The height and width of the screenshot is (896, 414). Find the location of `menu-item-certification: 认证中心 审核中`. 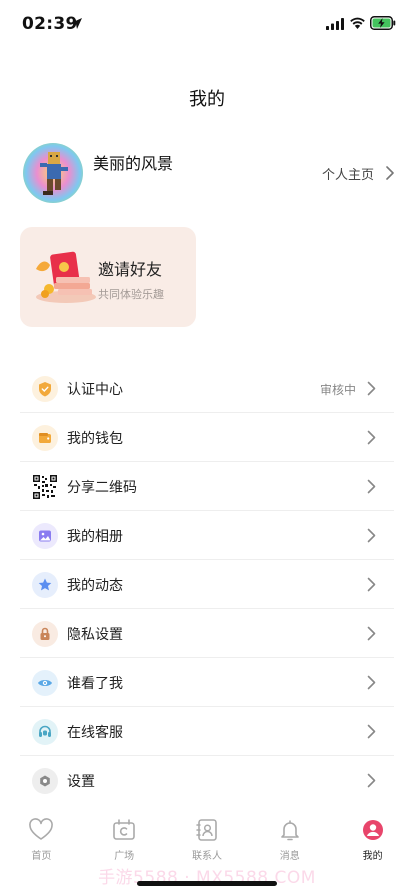

menu-item-certification: 认证中心 审核中 is located at coordinates (207, 388).